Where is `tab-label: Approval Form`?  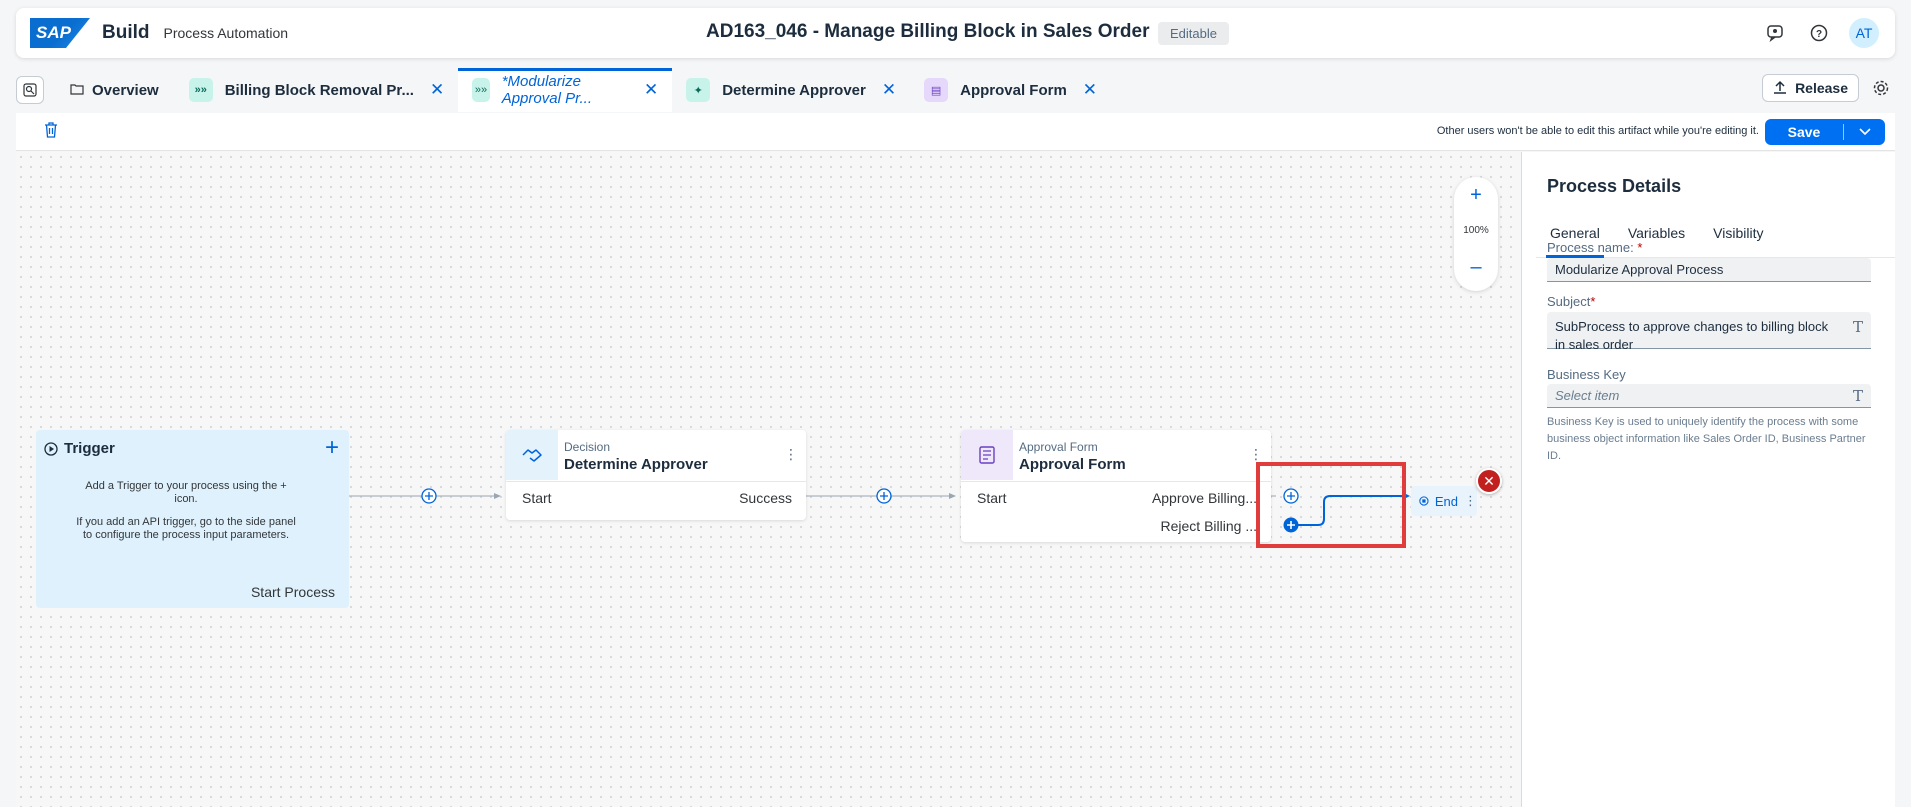 tab-label: Approval Form is located at coordinates (1013, 90).